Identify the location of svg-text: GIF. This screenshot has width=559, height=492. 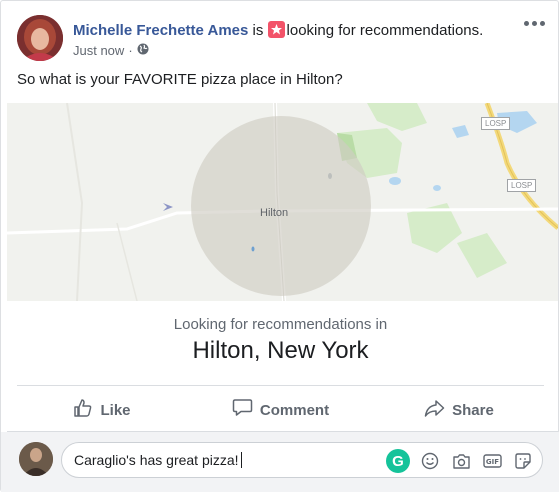
(491, 462).